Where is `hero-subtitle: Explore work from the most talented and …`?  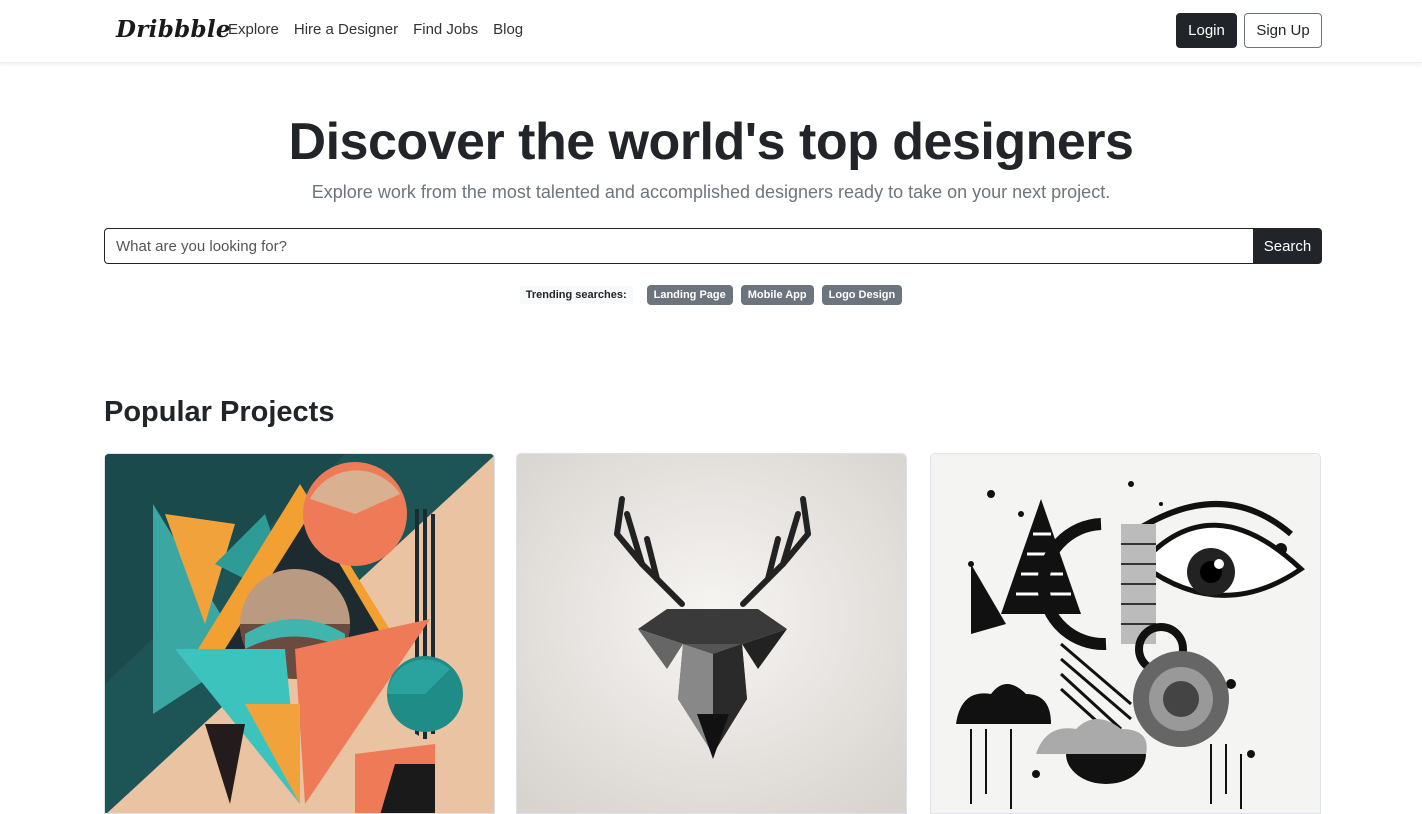 hero-subtitle: Explore work from the most talented and … is located at coordinates (711, 192).